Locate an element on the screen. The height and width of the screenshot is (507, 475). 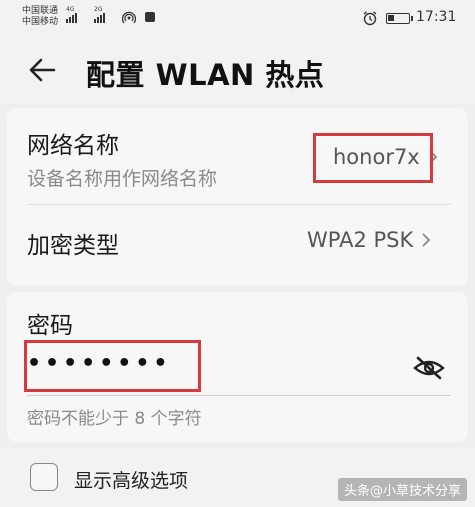
advanced-options-checkbox is located at coordinates (44, 477).